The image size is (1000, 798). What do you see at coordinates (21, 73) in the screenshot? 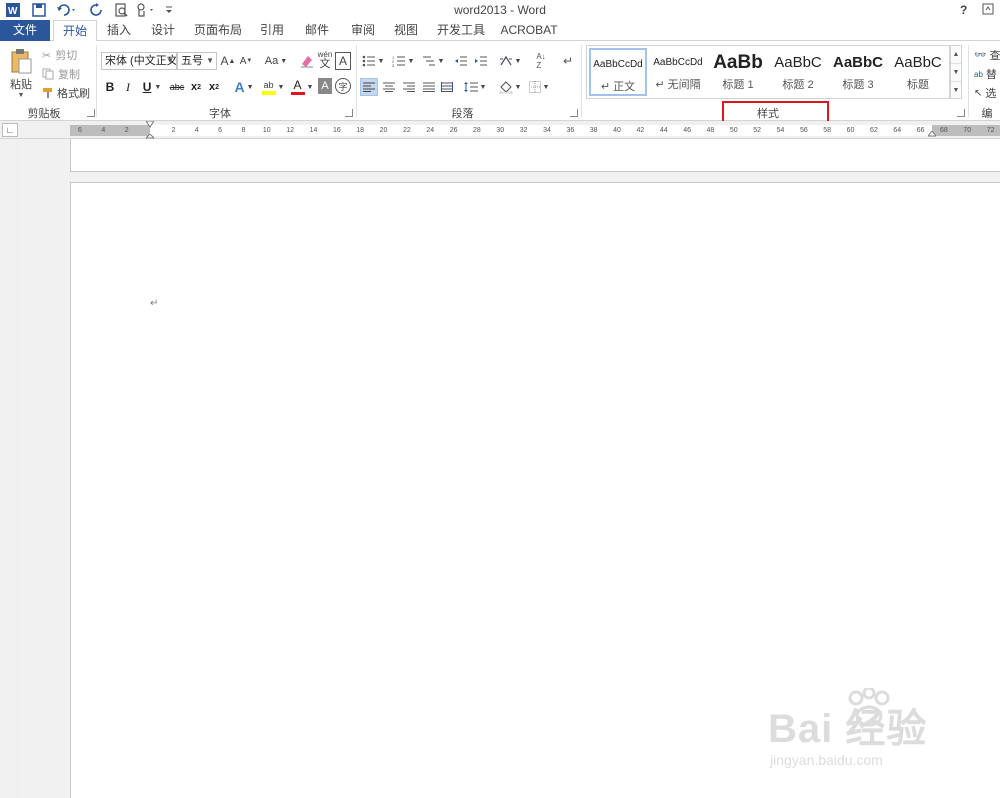
I see `paste-button: 粘贴 ▼` at bounding box center [21, 73].